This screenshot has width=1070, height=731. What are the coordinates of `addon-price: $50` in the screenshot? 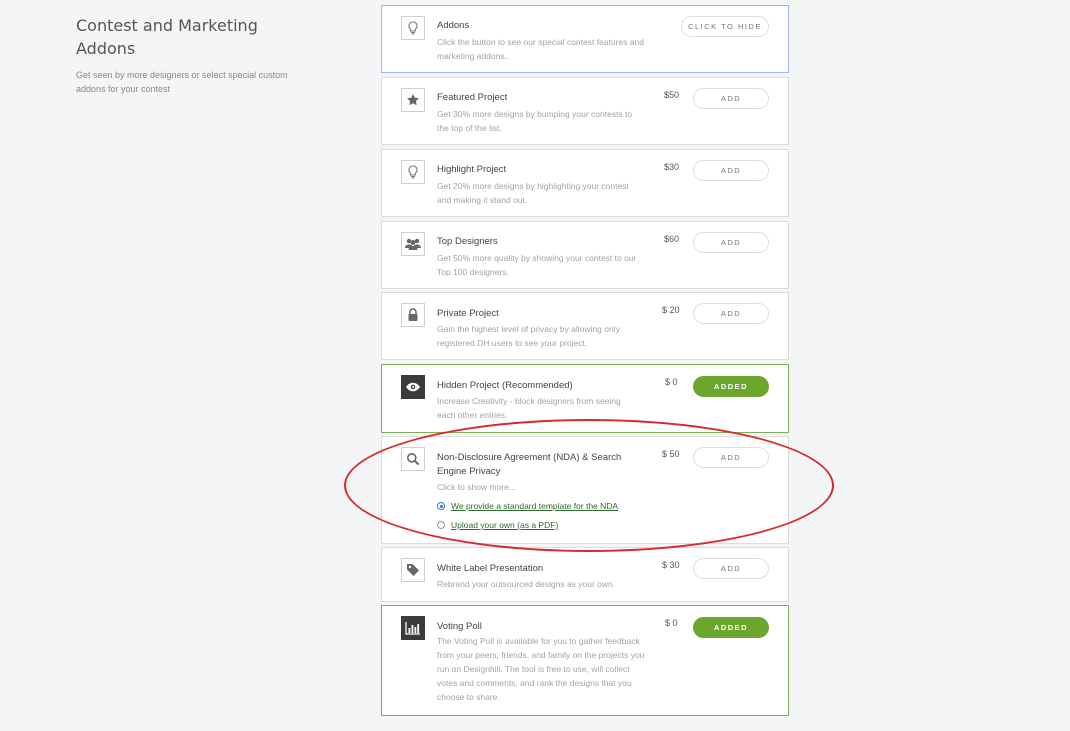 It's located at (672, 95).